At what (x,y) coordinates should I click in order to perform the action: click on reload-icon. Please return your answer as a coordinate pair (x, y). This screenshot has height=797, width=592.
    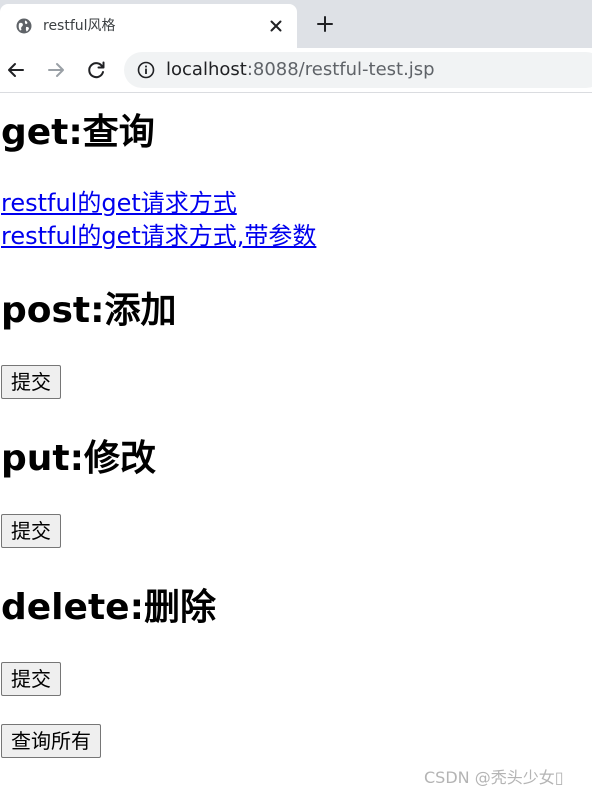
    Looking at the image, I should click on (96, 70).